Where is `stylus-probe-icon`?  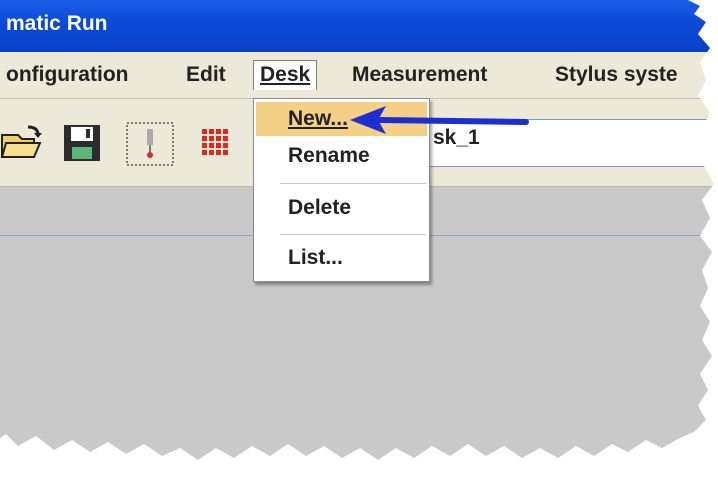 stylus-probe-icon is located at coordinates (150, 143).